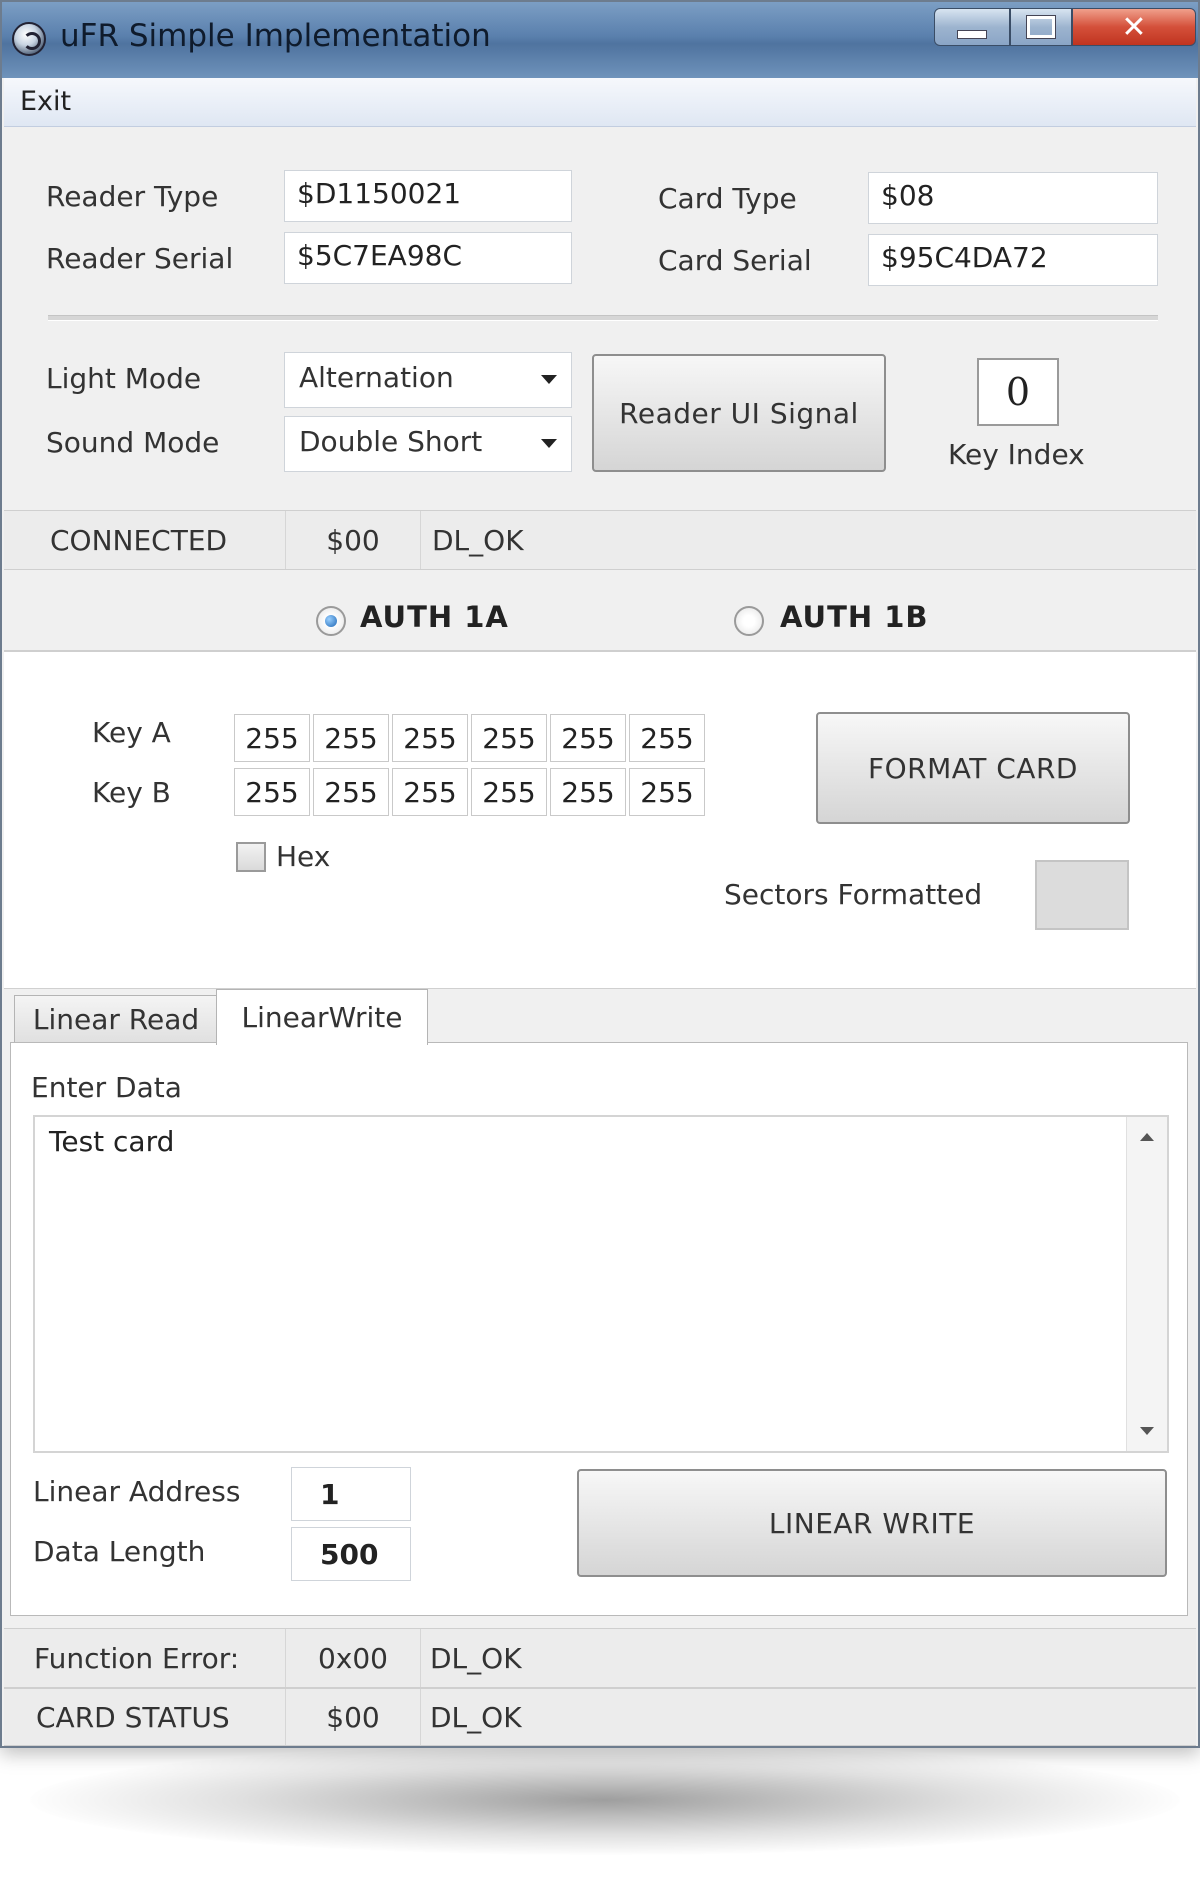 The height and width of the screenshot is (1896, 1200). What do you see at coordinates (29, 39) in the screenshot?
I see `app-icon` at bounding box center [29, 39].